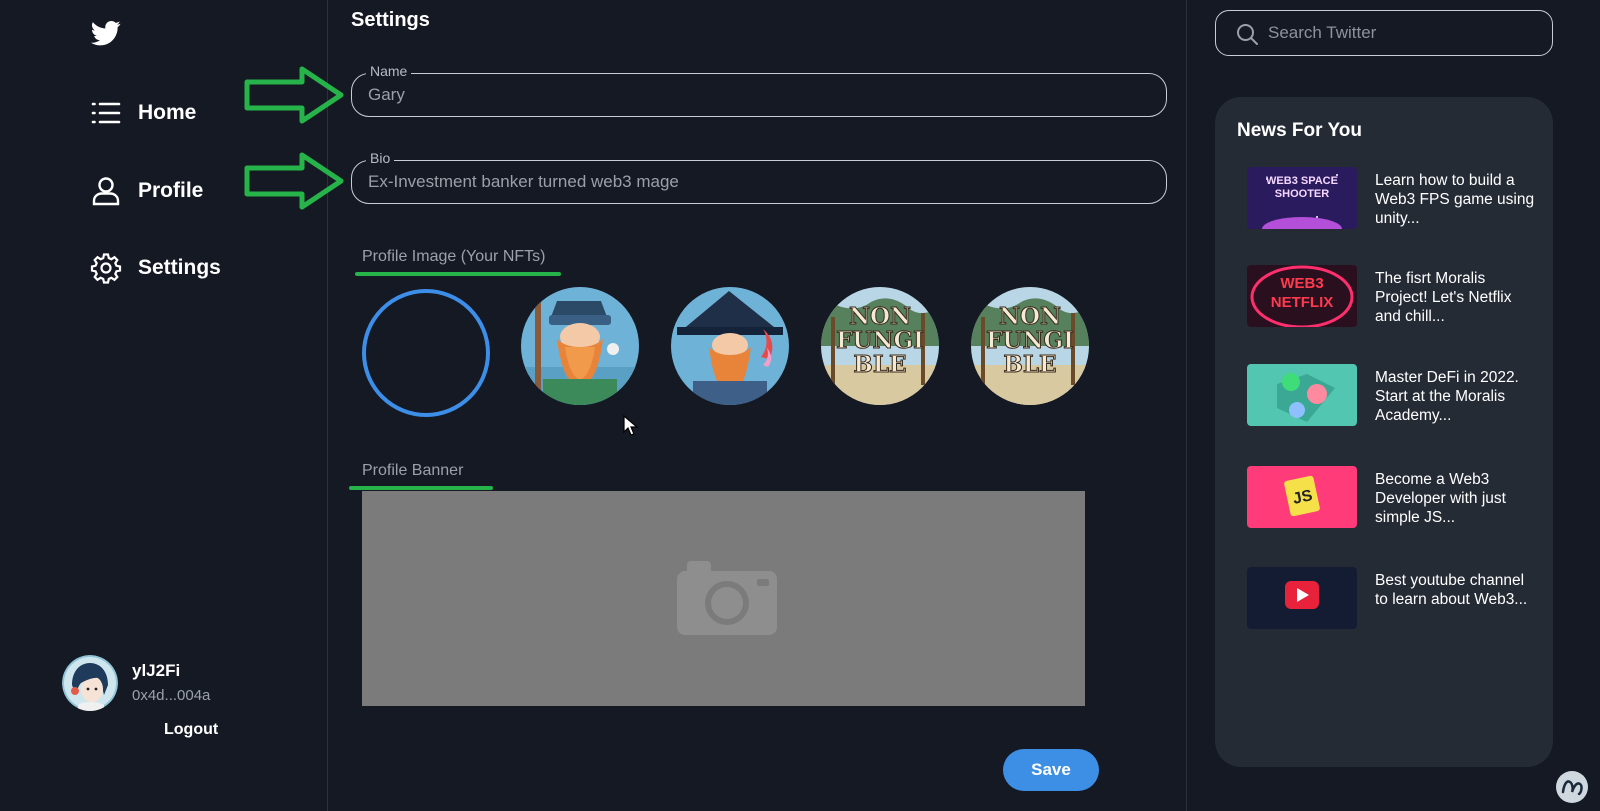 The image size is (1600, 811). Describe the element at coordinates (179, 267) in the screenshot. I see `nav-settings-label: Settings` at that location.